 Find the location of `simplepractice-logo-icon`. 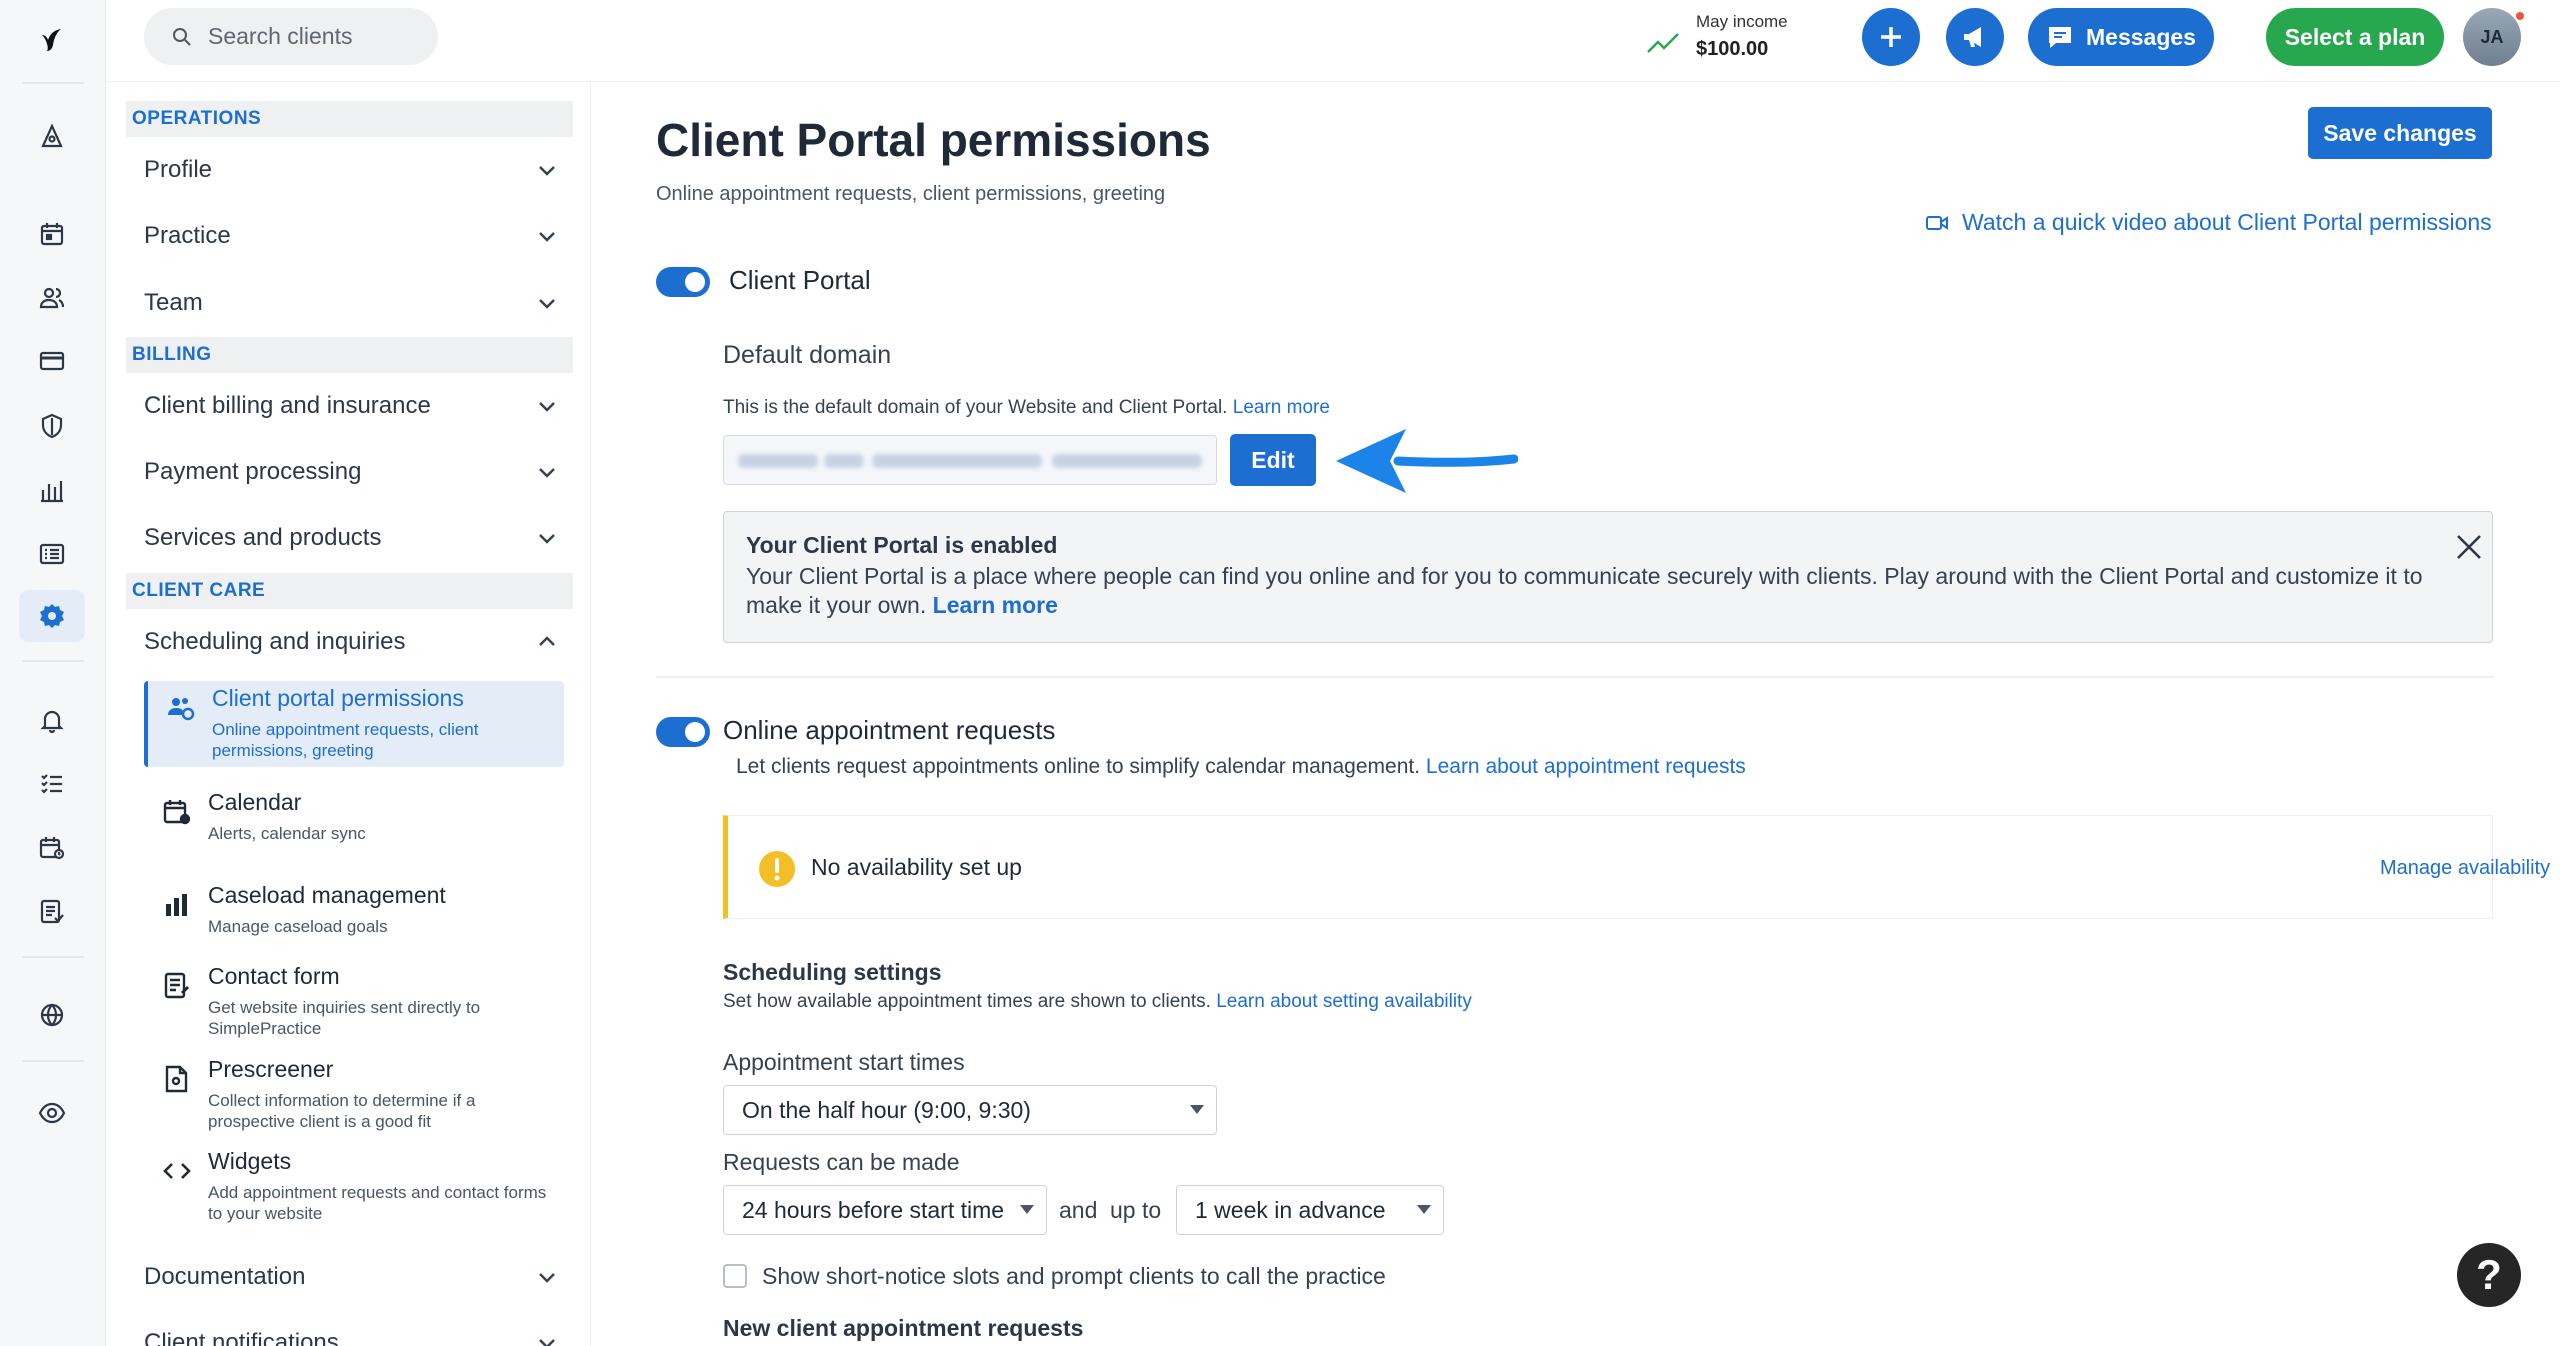

simplepractice-logo-icon is located at coordinates (52, 40).